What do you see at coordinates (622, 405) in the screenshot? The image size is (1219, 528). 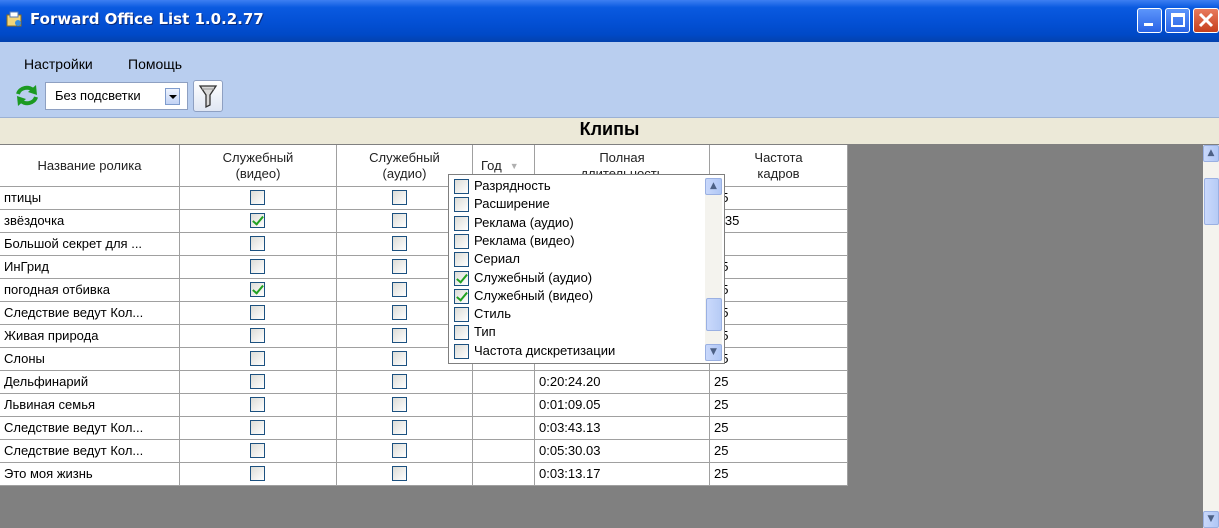 I see `cell-duration: 0:01:09.05` at bounding box center [622, 405].